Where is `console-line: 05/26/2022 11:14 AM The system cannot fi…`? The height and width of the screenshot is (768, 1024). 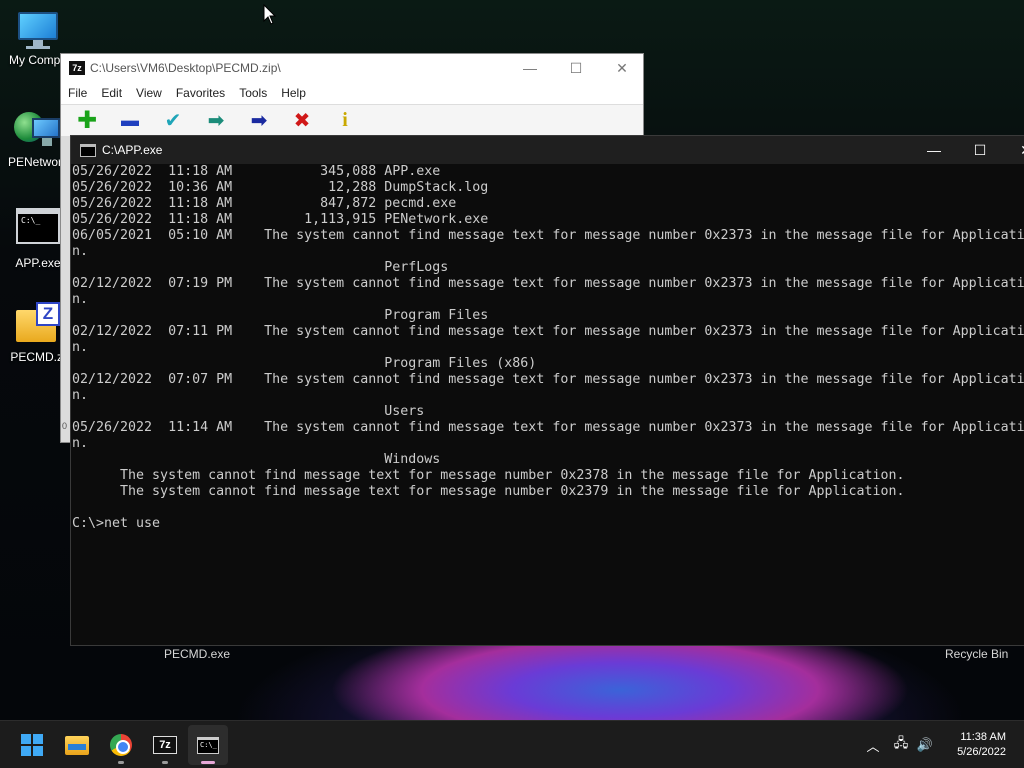 console-line: 05/26/2022 11:14 AM The system cannot fi… is located at coordinates (548, 427).